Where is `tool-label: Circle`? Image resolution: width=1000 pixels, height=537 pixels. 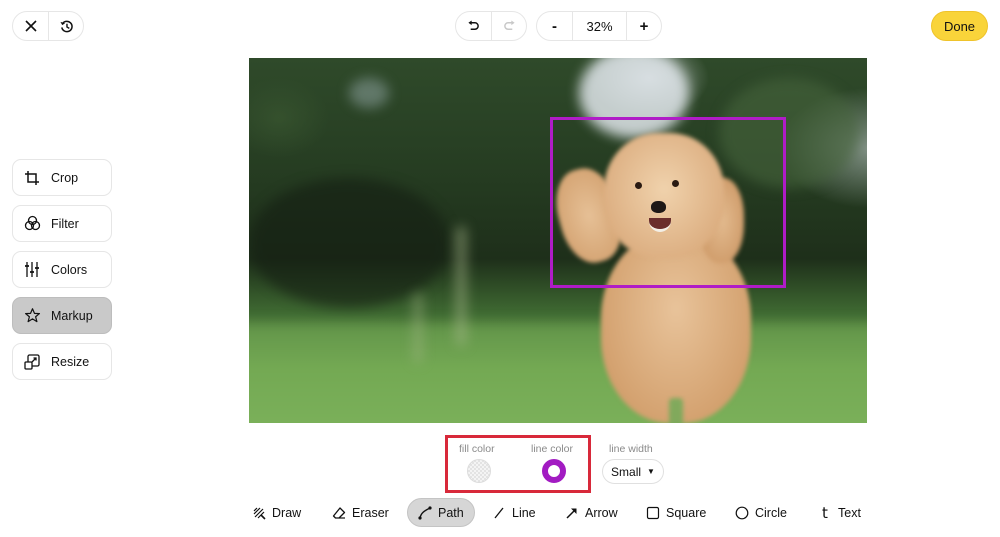 tool-label: Circle is located at coordinates (771, 512).